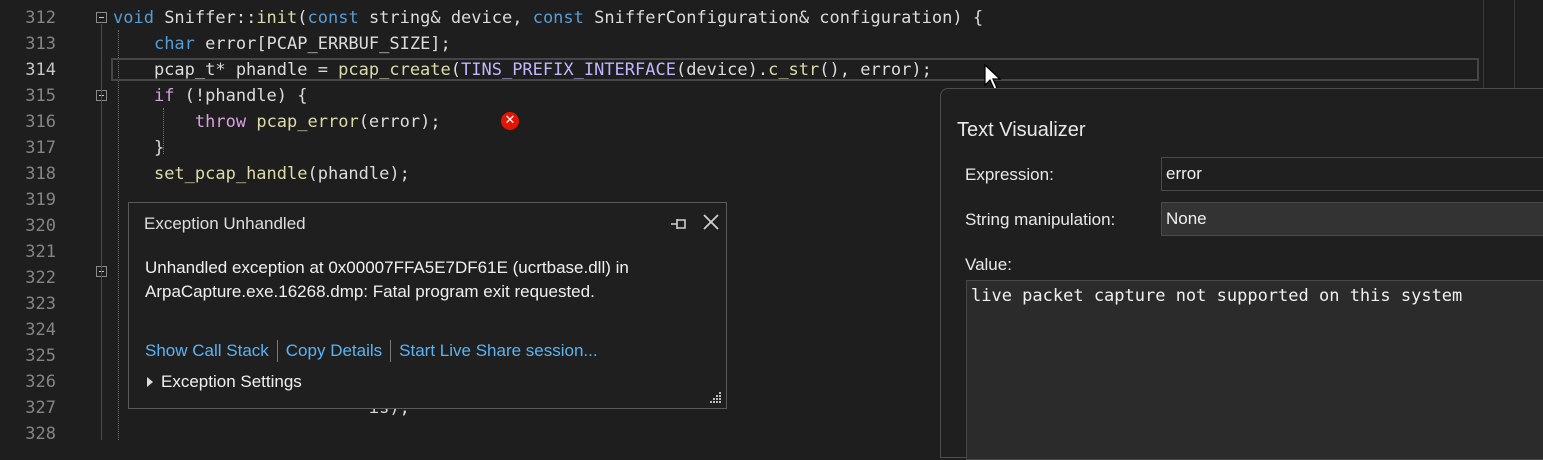  I want to click on copy-details-link: Copy Details, so click(334, 351).